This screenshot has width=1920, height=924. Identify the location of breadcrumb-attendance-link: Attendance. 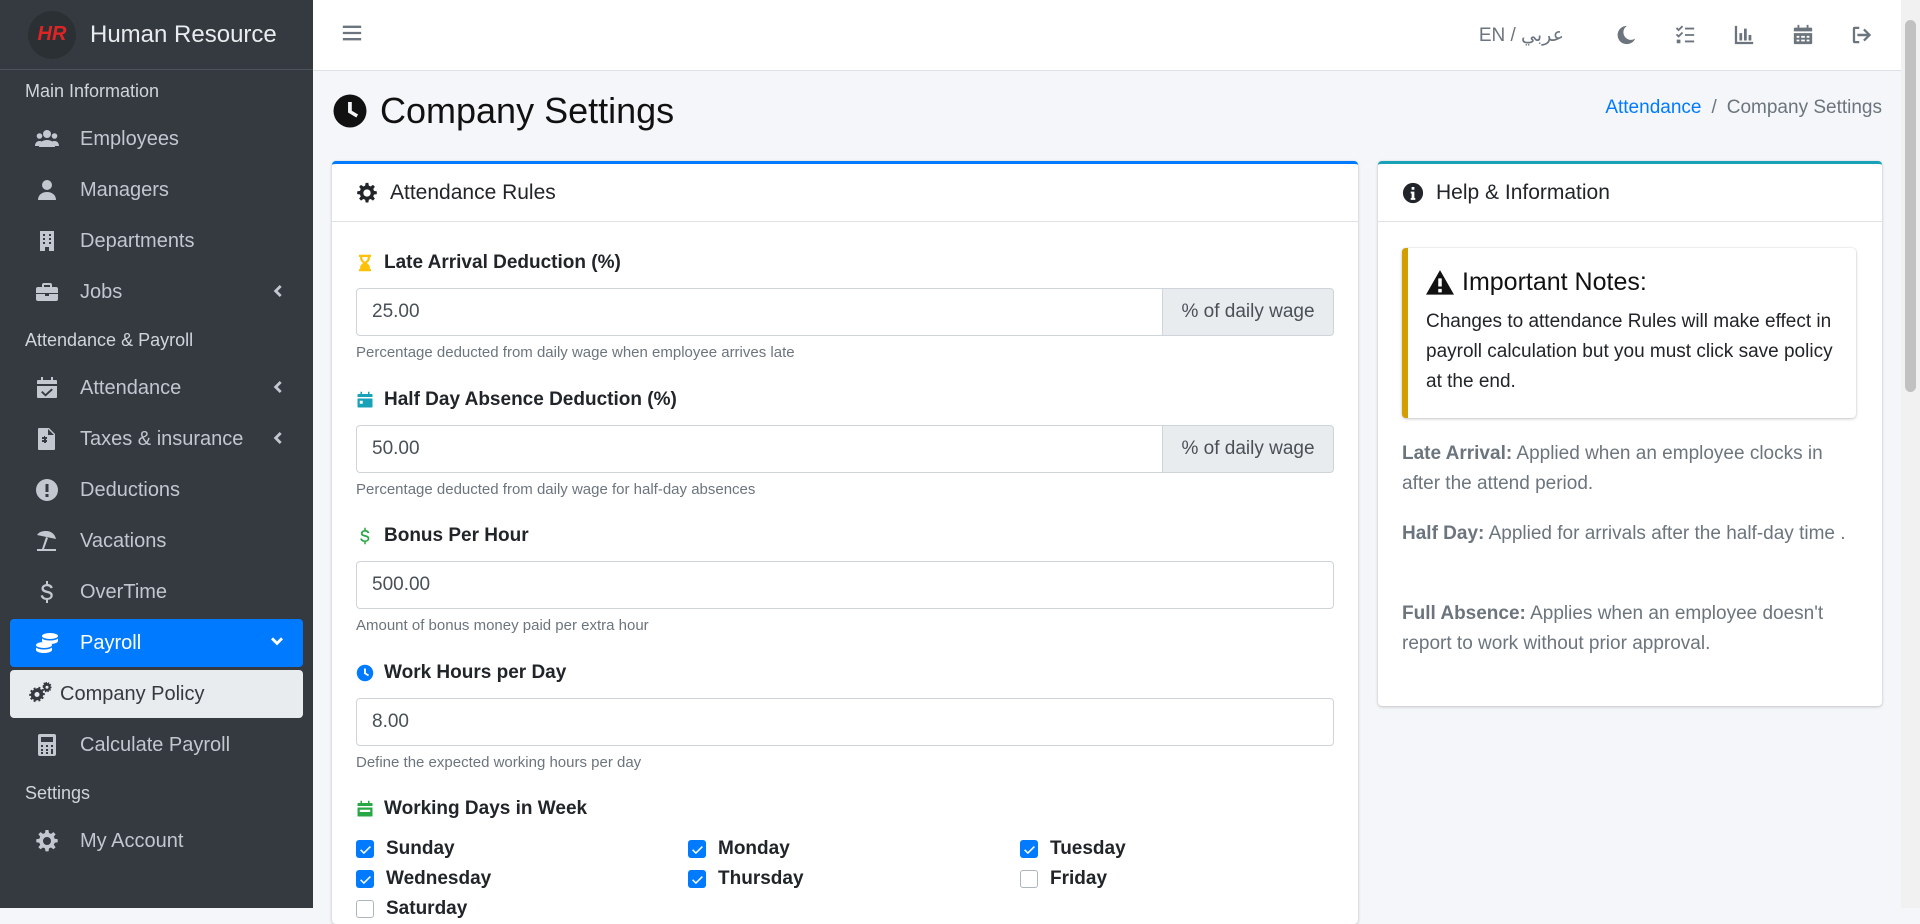
(1653, 107).